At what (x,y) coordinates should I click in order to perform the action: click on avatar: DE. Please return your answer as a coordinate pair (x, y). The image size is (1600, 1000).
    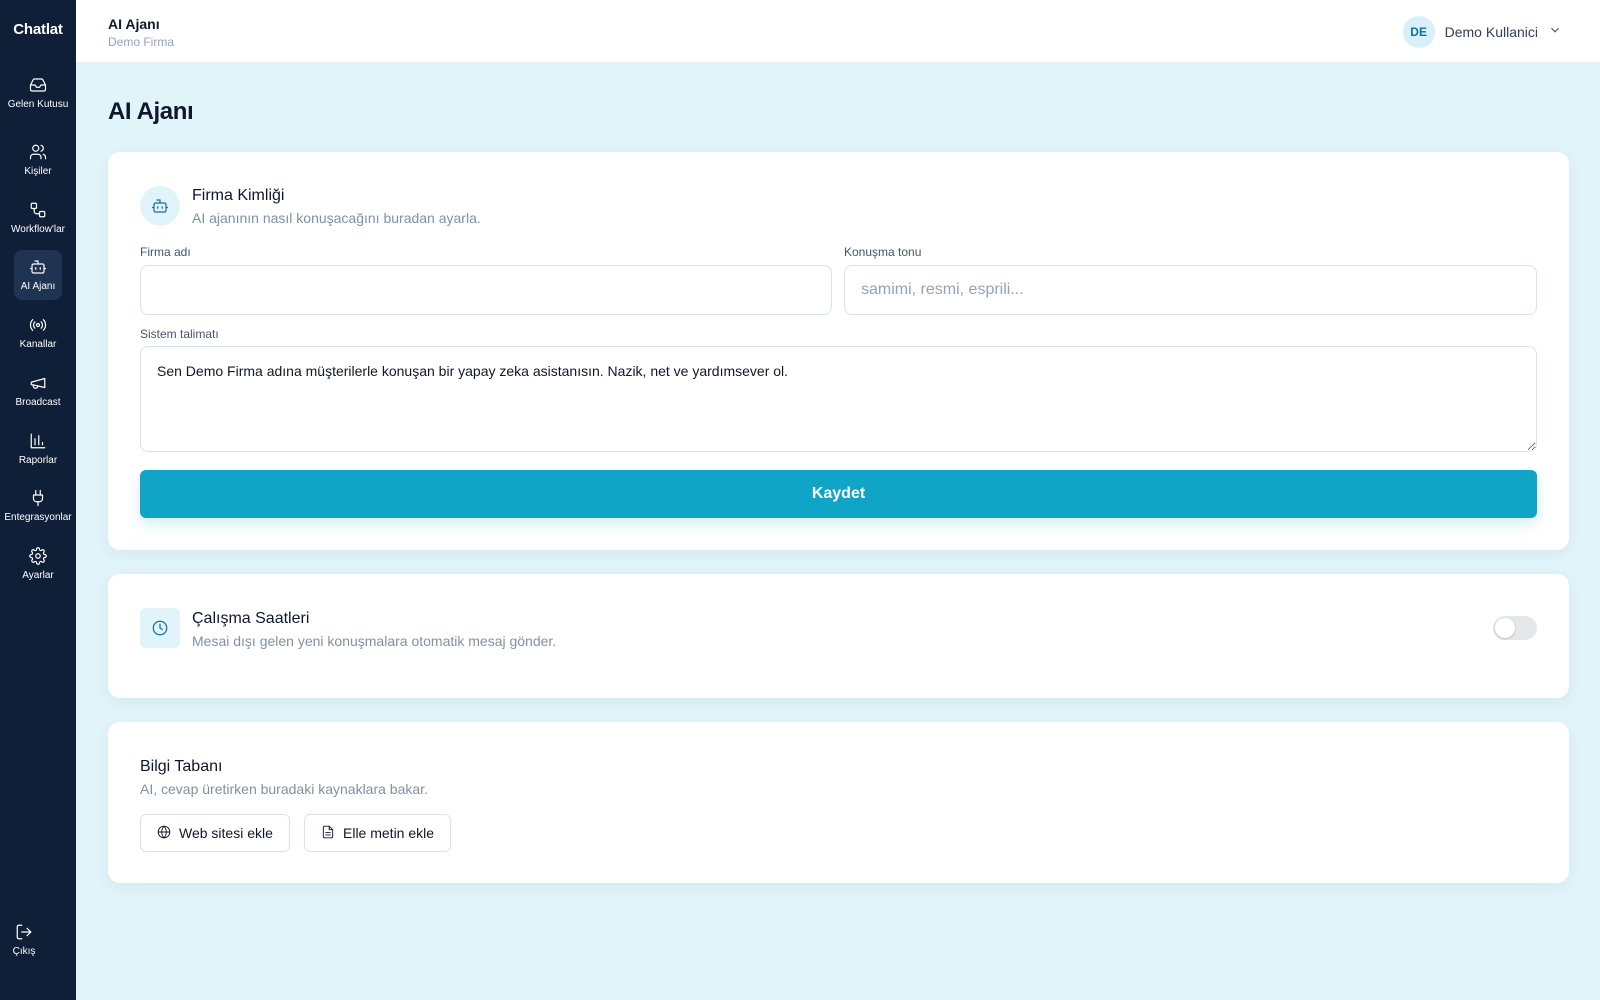
    Looking at the image, I should click on (1418, 32).